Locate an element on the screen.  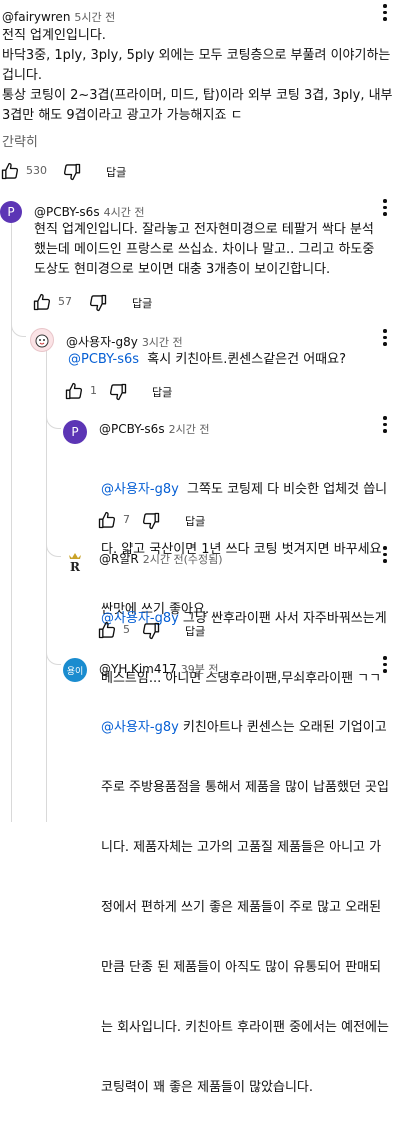
action-bar: 5 답글 is located at coordinates (197, 631).